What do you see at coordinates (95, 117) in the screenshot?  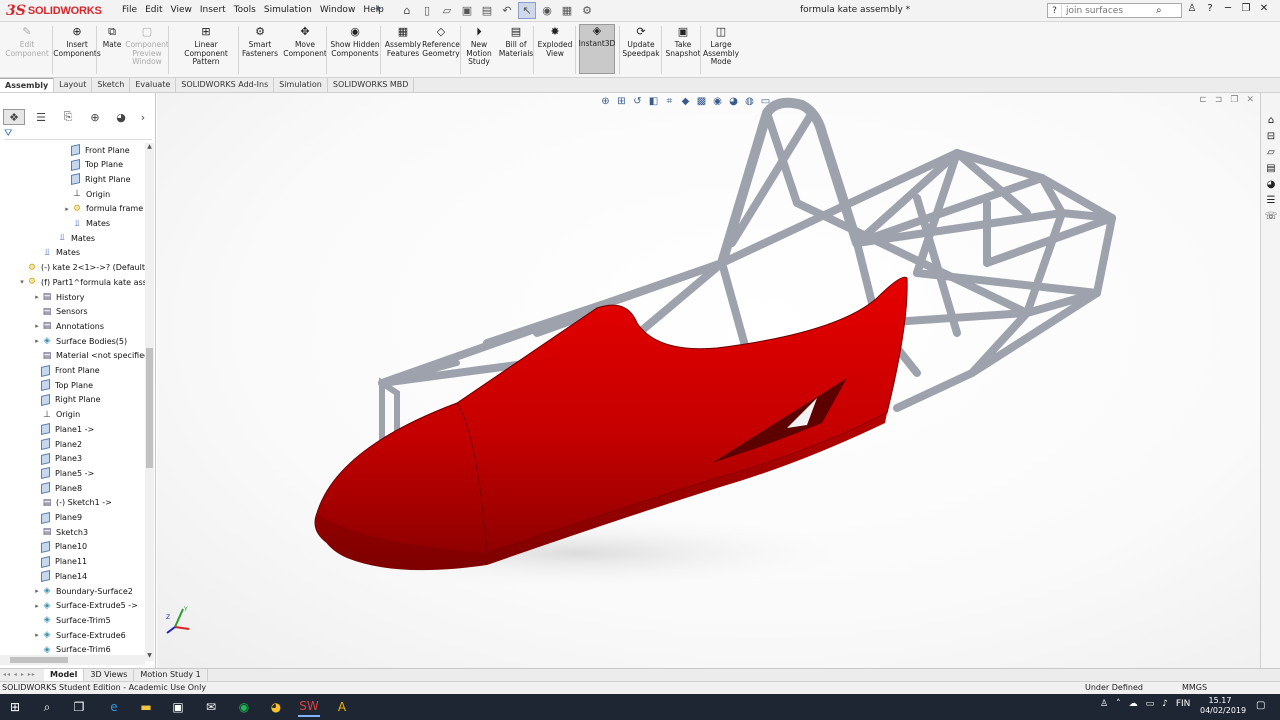 I see `dimxpert-icon: ⊕` at bounding box center [95, 117].